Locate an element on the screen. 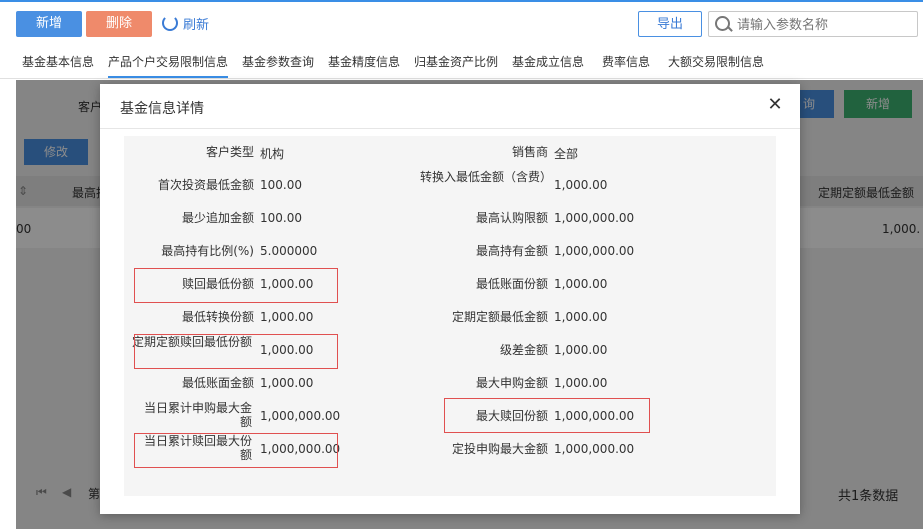 This screenshot has width=923, height=529. dialog-title: 基金信息详情 is located at coordinates (162, 109).